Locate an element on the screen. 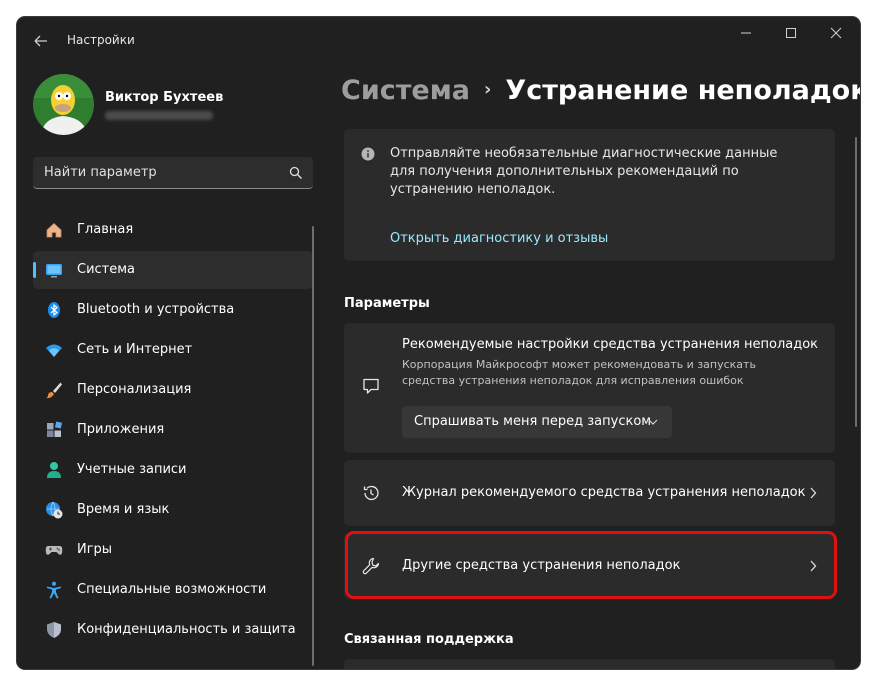  sidebar-item-time-language: Время и язык is located at coordinates (173, 510).